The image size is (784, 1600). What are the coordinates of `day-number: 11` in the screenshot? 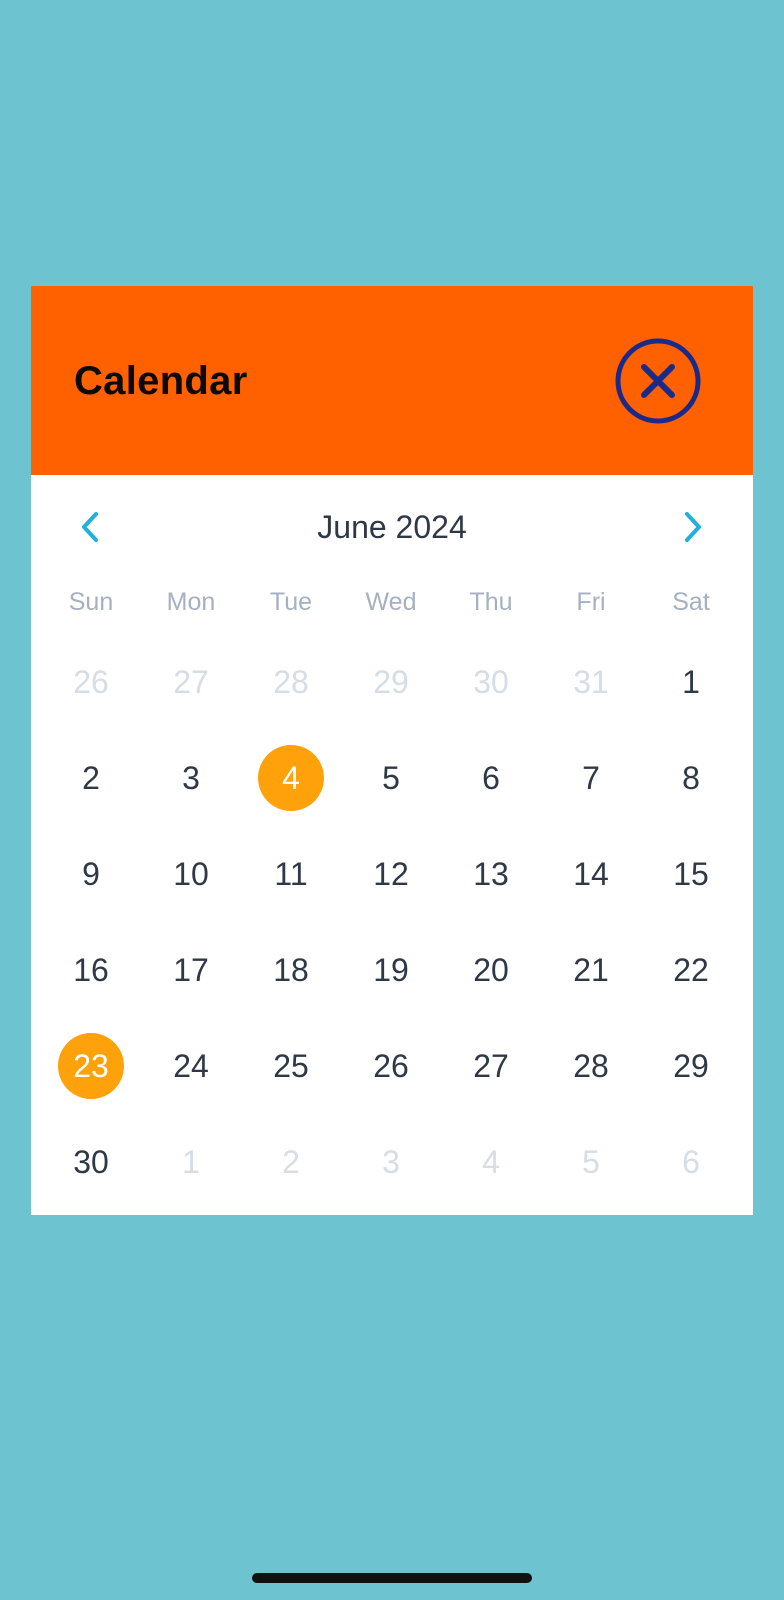 It's located at (291, 873).